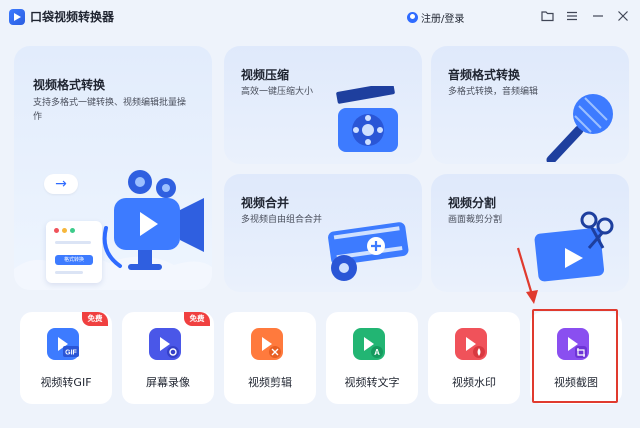 This screenshot has height=428, width=640. I want to click on card-title: 视频格式转换, so click(69, 85).